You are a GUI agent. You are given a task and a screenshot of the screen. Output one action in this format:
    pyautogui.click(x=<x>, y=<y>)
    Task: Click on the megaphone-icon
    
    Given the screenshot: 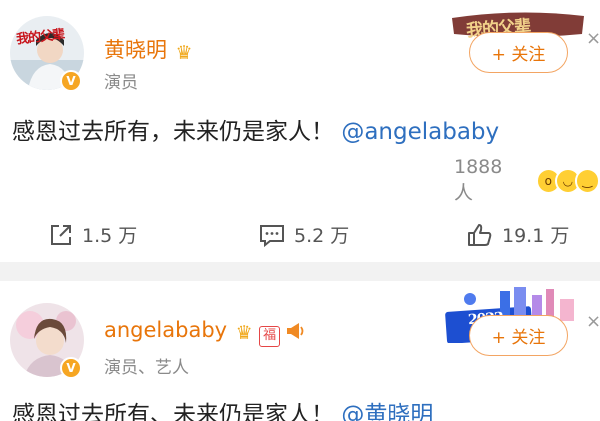 What is the action you would take?
    pyautogui.click(x=295, y=333)
    